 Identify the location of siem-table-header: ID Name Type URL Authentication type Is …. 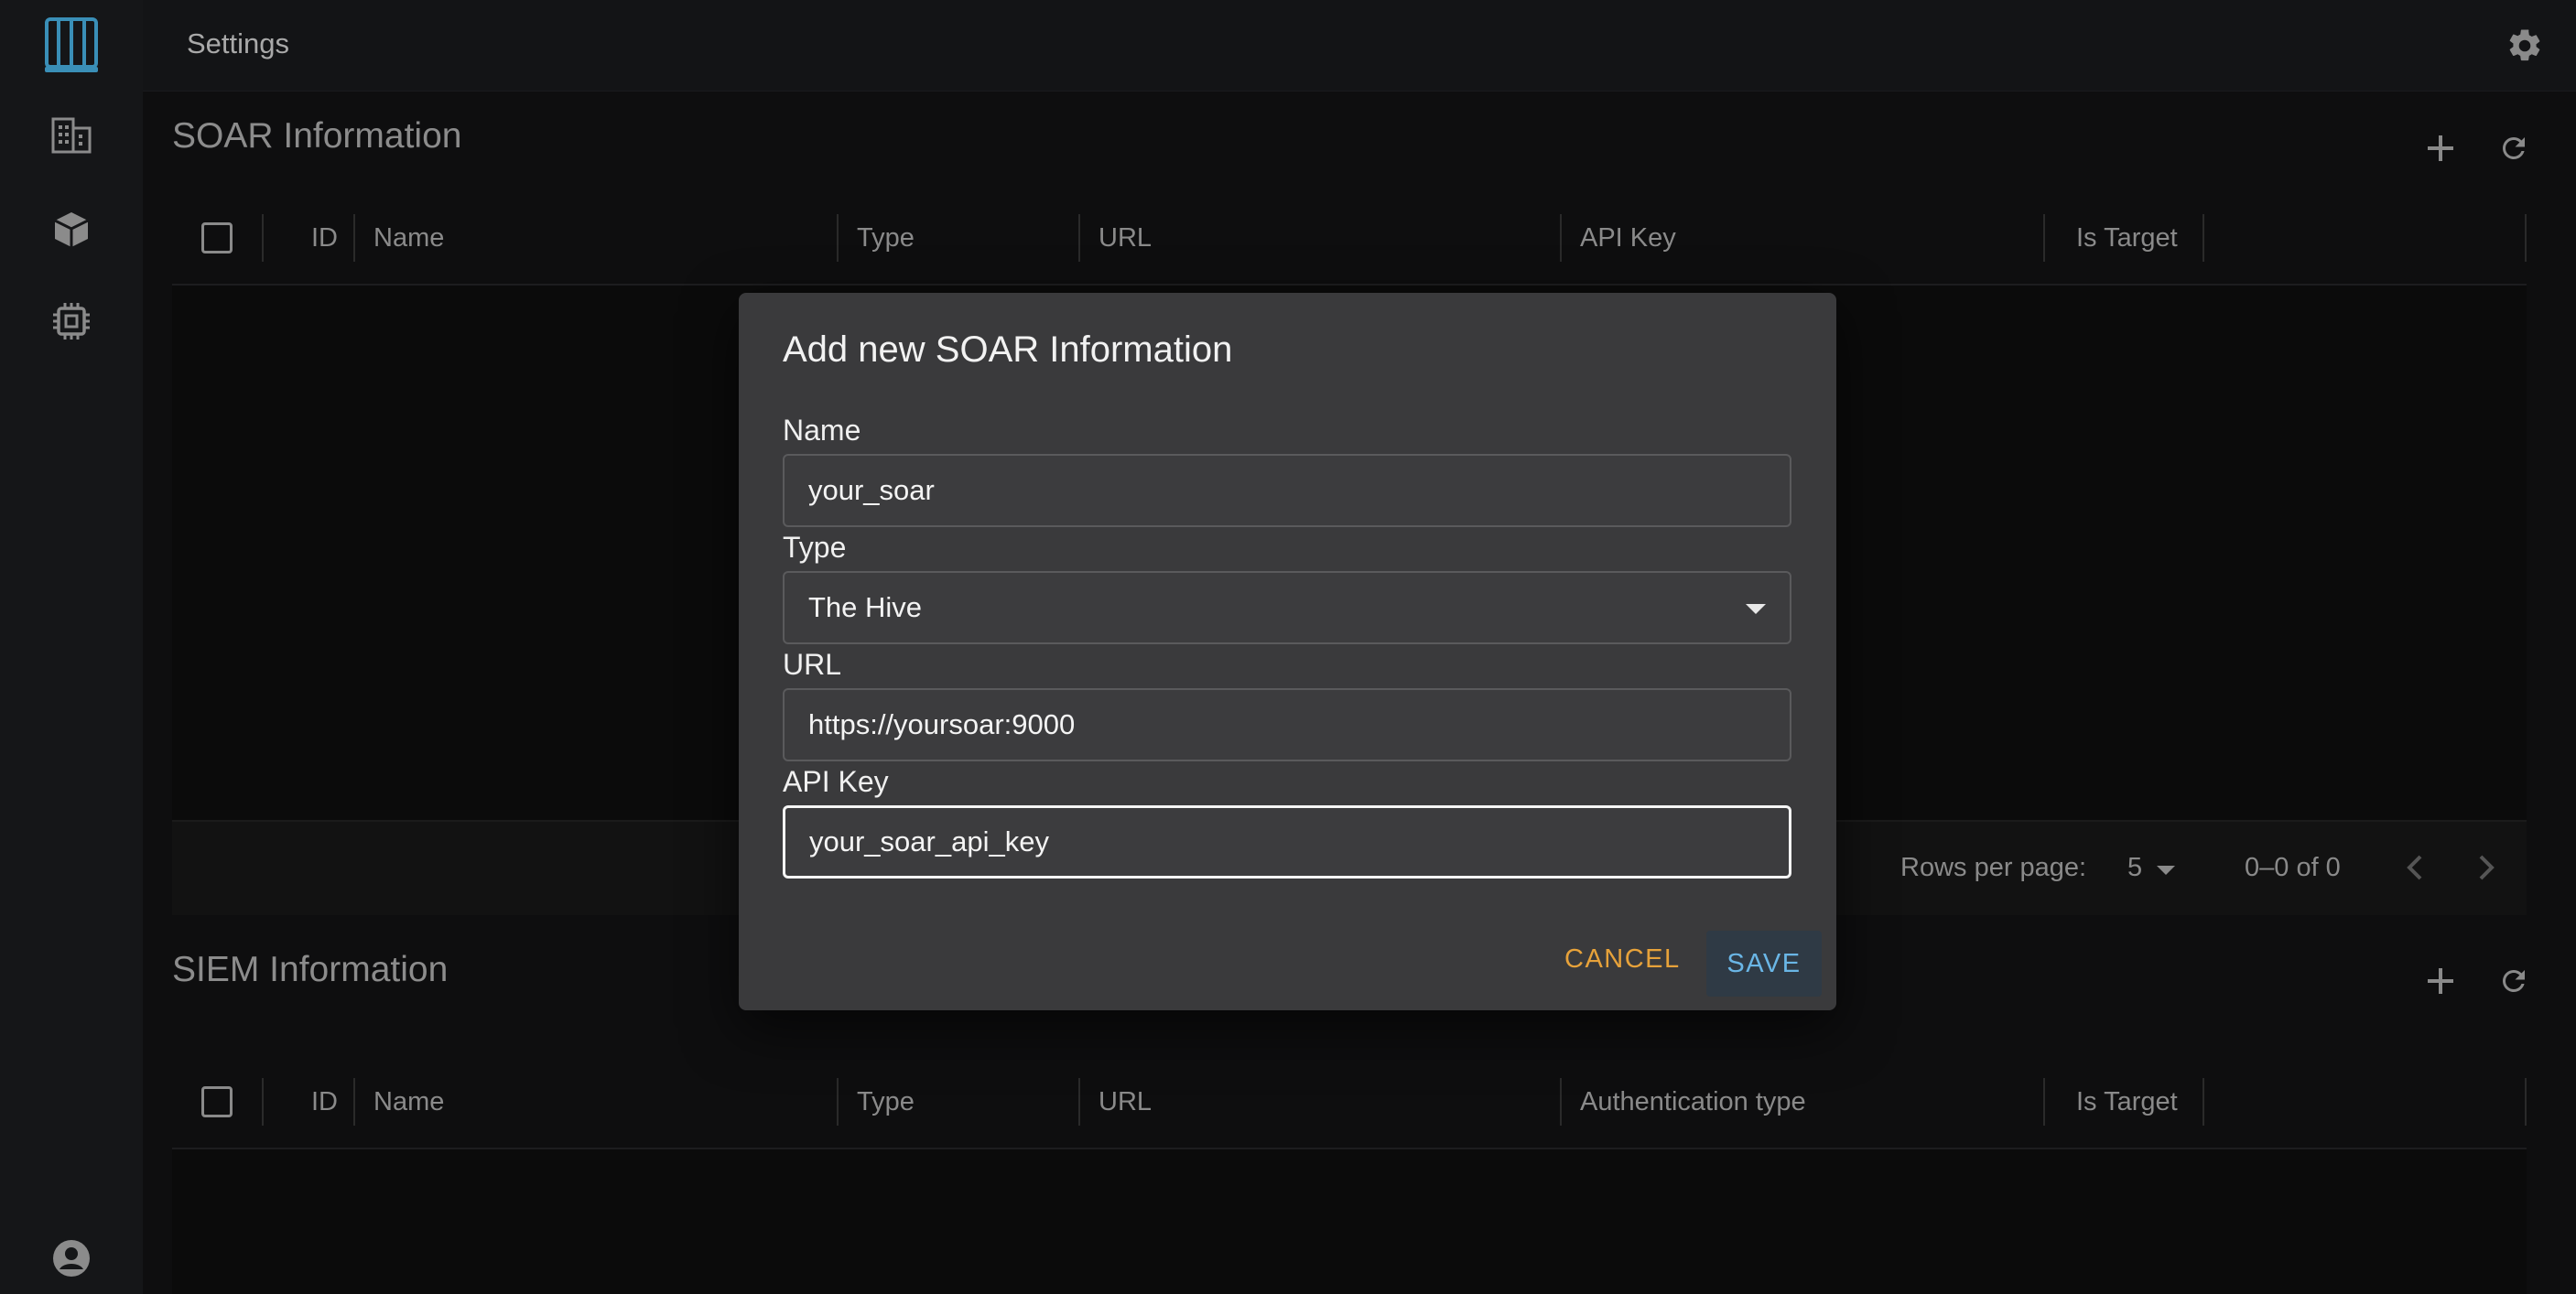
(1350, 1101).